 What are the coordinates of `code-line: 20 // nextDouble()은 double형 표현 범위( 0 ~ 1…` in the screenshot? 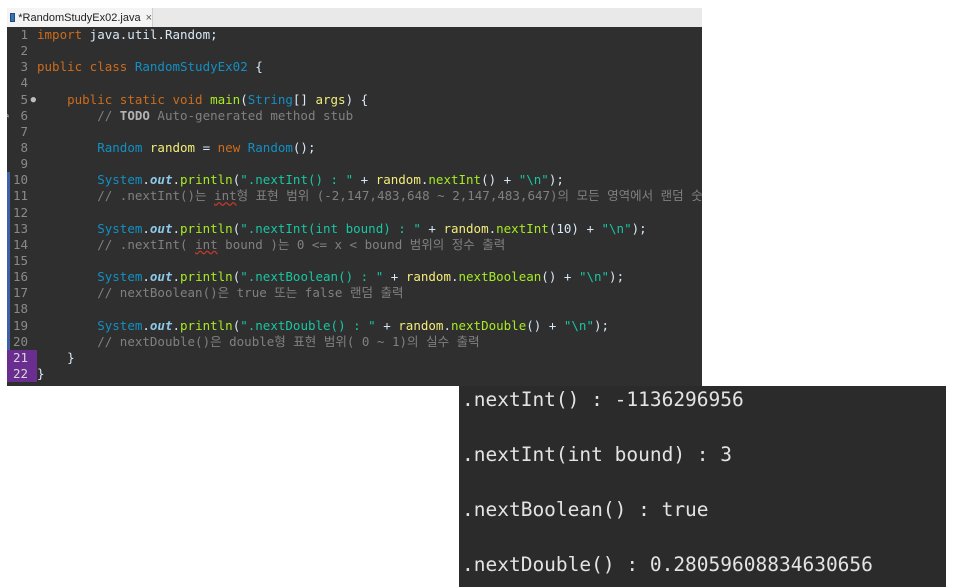 It's located at (354, 341).